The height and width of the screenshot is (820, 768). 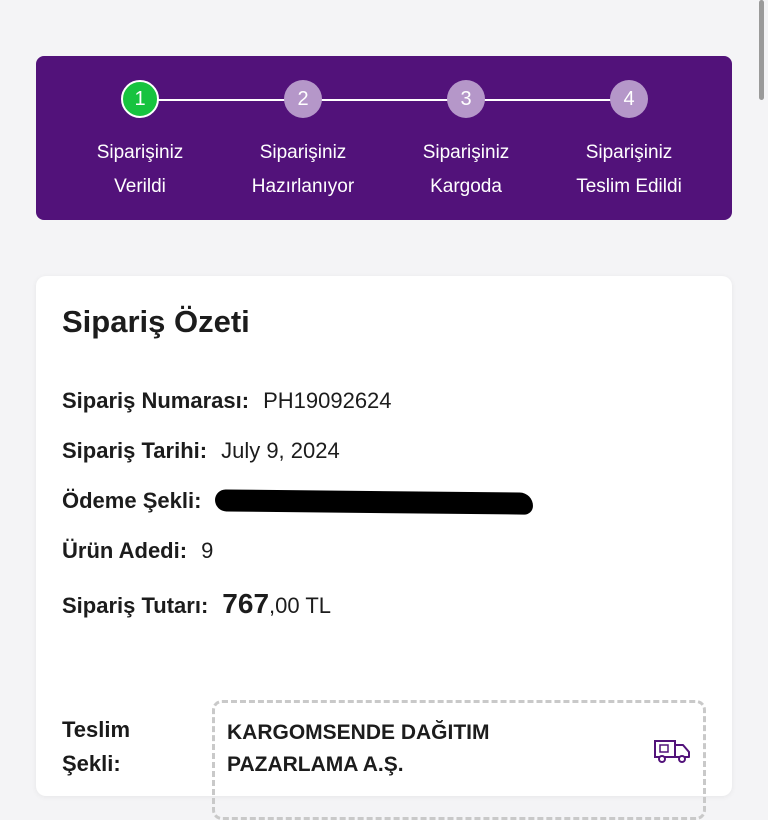 What do you see at coordinates (156, 321) in the screenshot?
I see `card-title: Sipariş Özeti` at bounding box center [156, 321].